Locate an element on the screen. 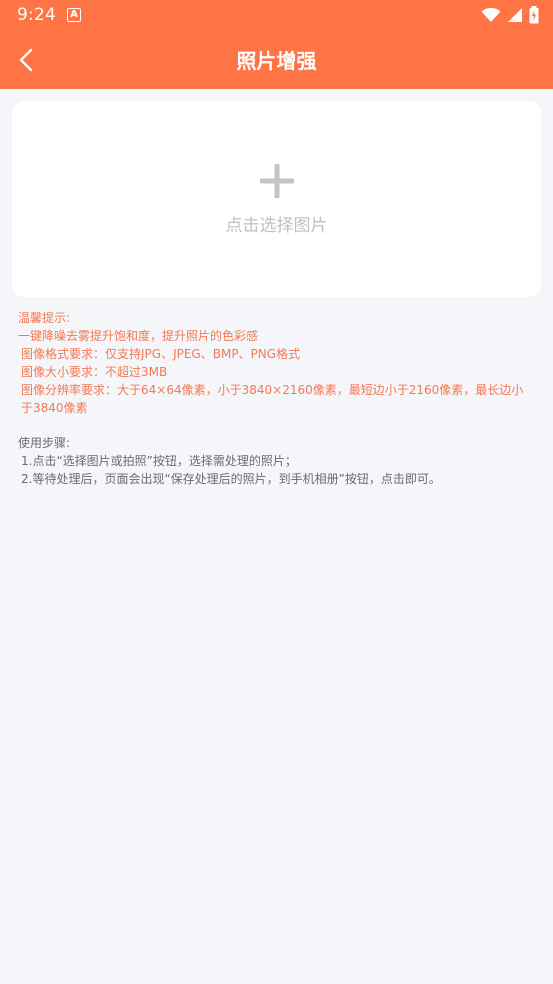 This screenshot has height=984, width=553. app-bar: 照片增强 is located at coordinates (276, 60).